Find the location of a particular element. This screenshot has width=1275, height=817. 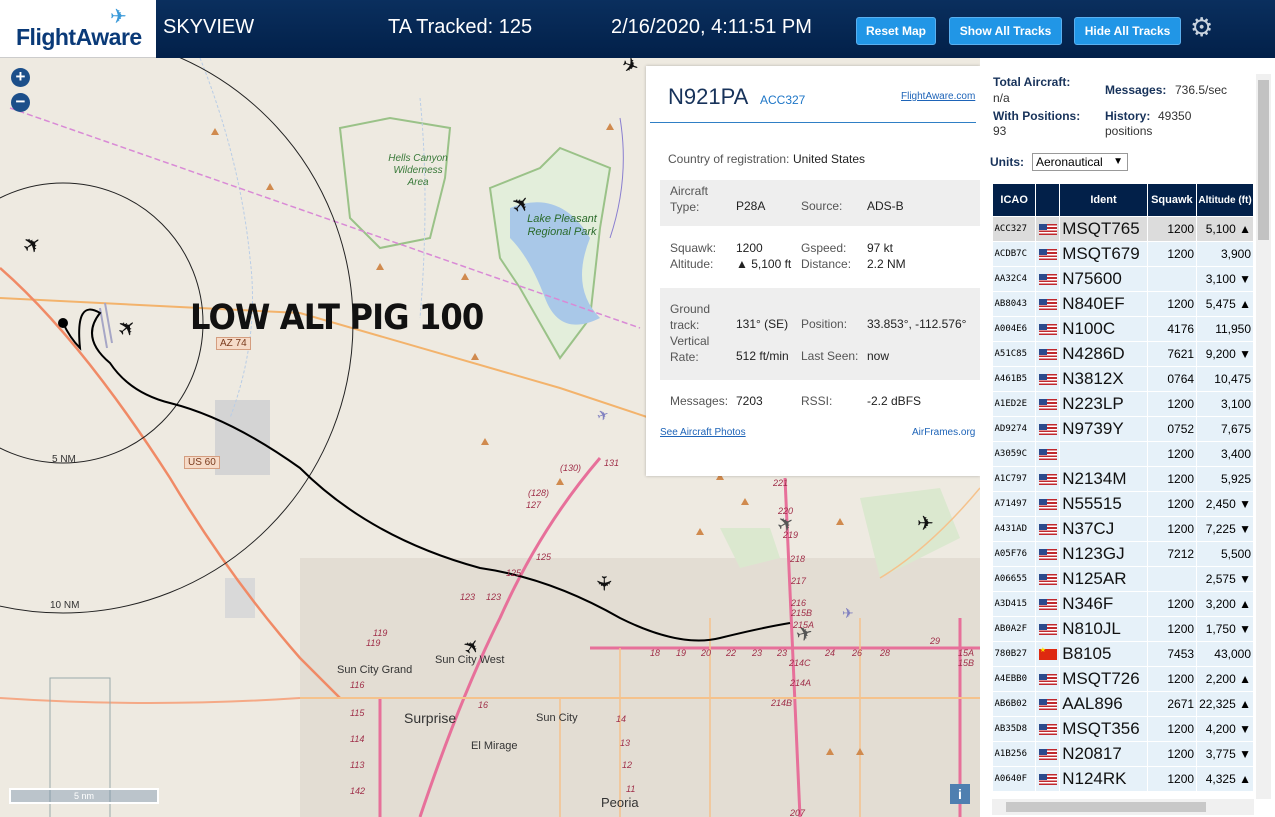

exit-number-label: 29 is located at coordinates (935, 641).